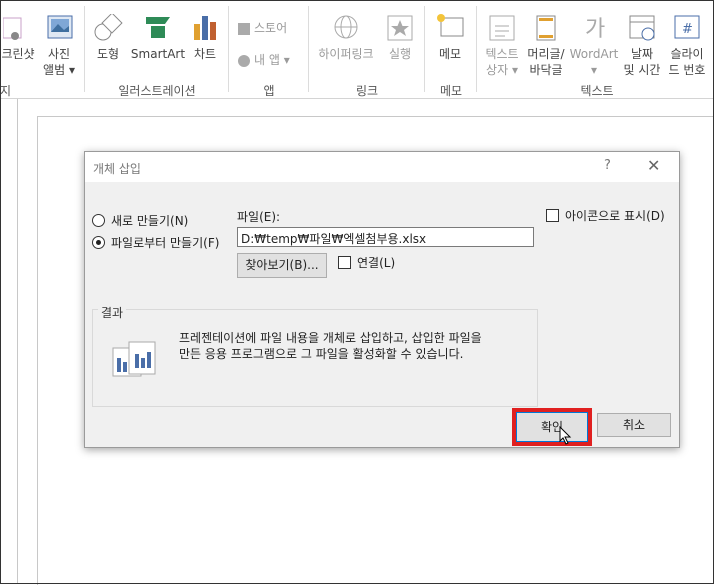  Describe the element at coordinates (98, 242) in the screenshot. I see `radio-create-from-file` at that location.